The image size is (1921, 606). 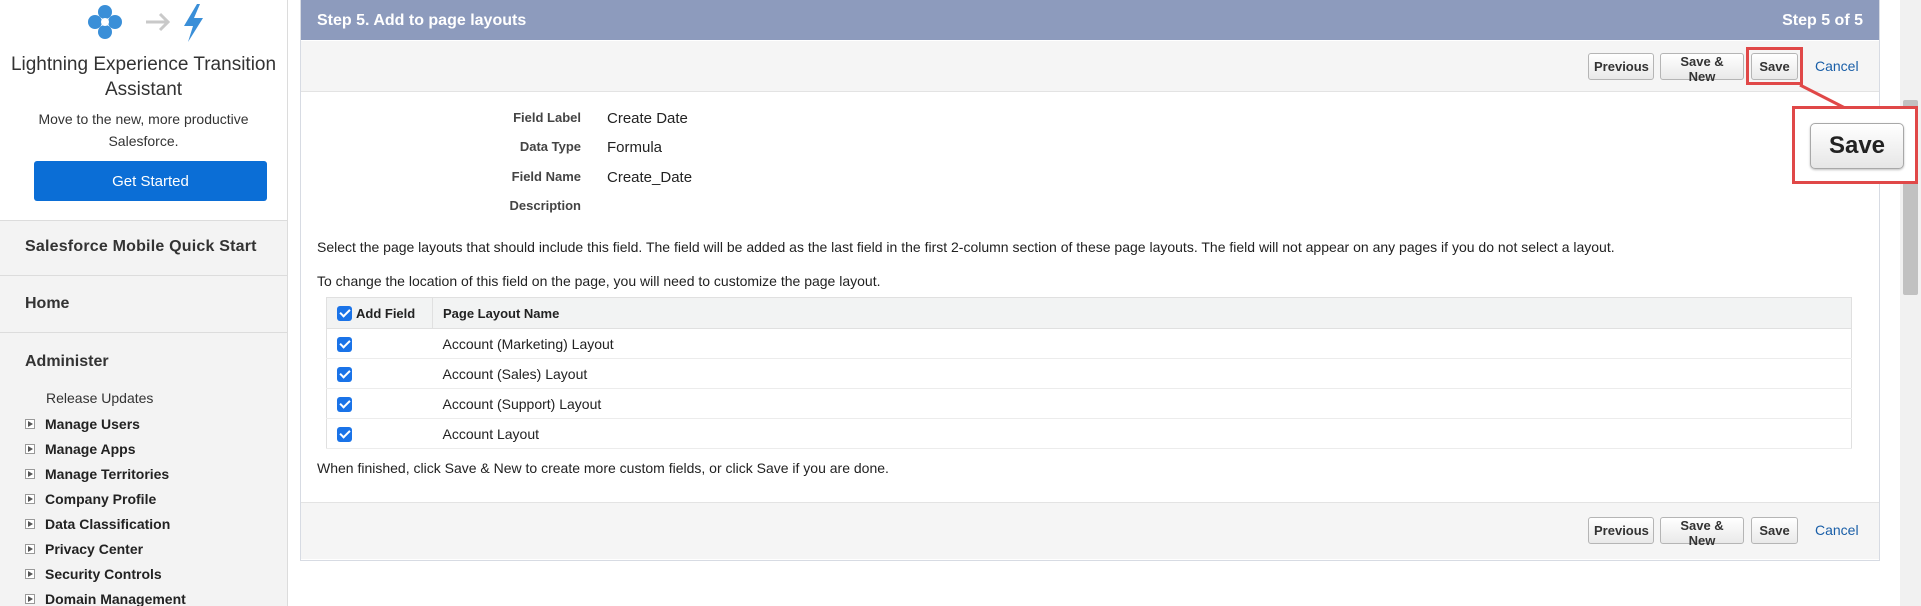 I want to click on zoomed-save-button: Save, so click(x=1857, y=146).